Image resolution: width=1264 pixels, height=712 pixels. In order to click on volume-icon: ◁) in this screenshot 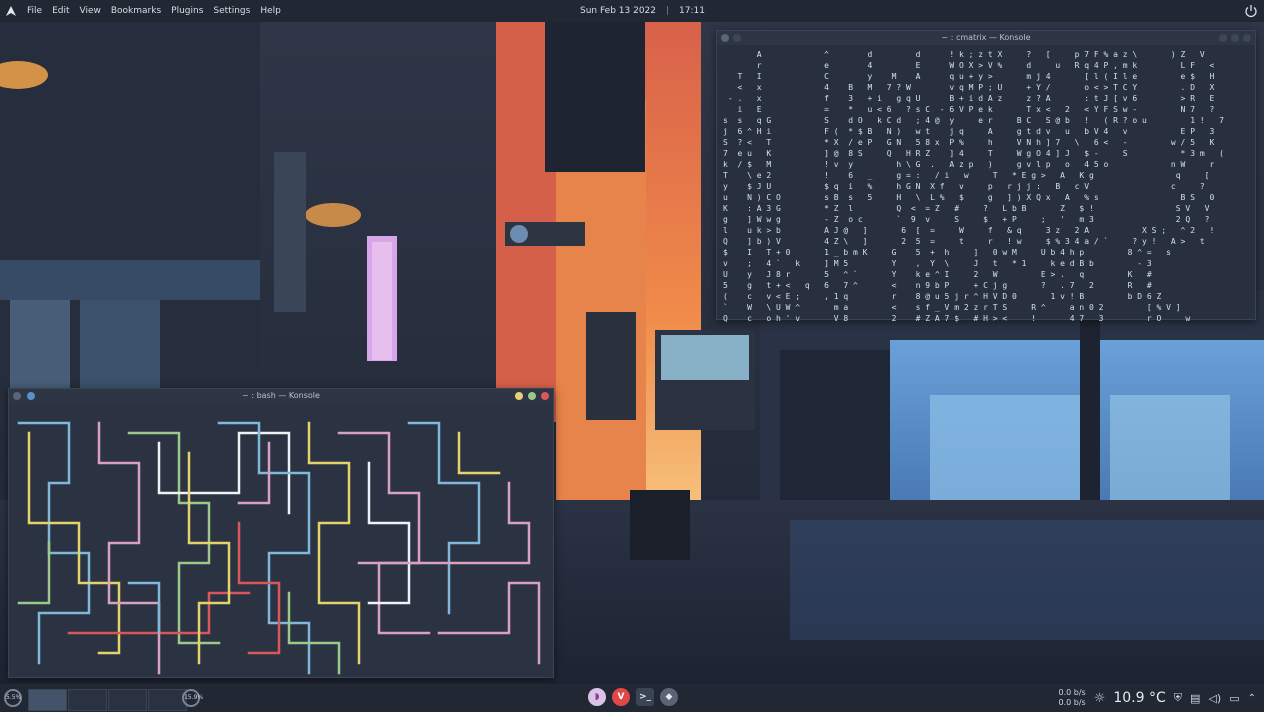, I will do `click(1214, 698)`.